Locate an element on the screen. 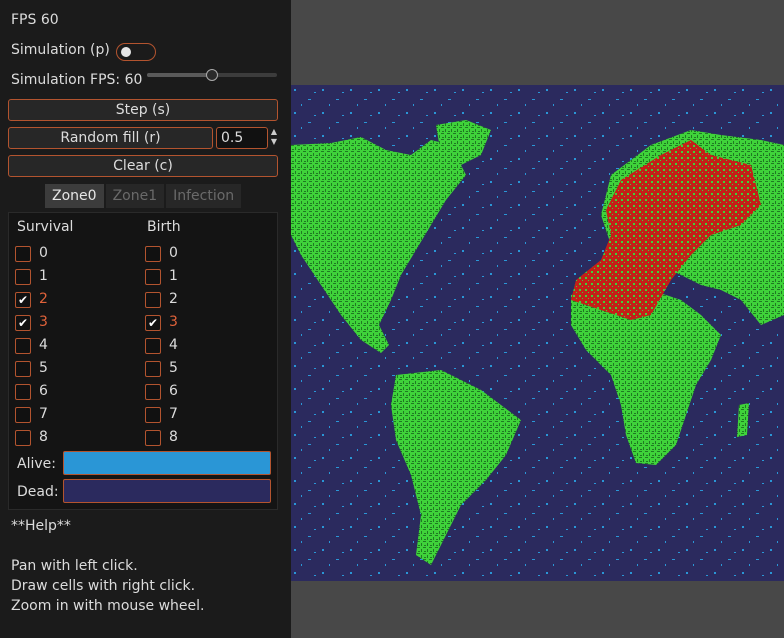  random-fill-button: Random fill (r) is located at coordinates (110, 138).